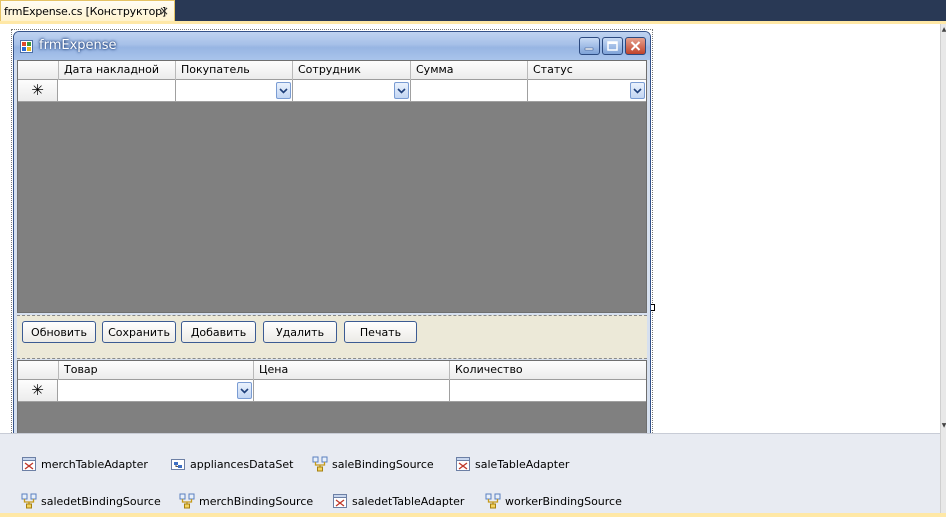 The image size is (946, 517). I want to click on form-app-icon, so click(26, 46).